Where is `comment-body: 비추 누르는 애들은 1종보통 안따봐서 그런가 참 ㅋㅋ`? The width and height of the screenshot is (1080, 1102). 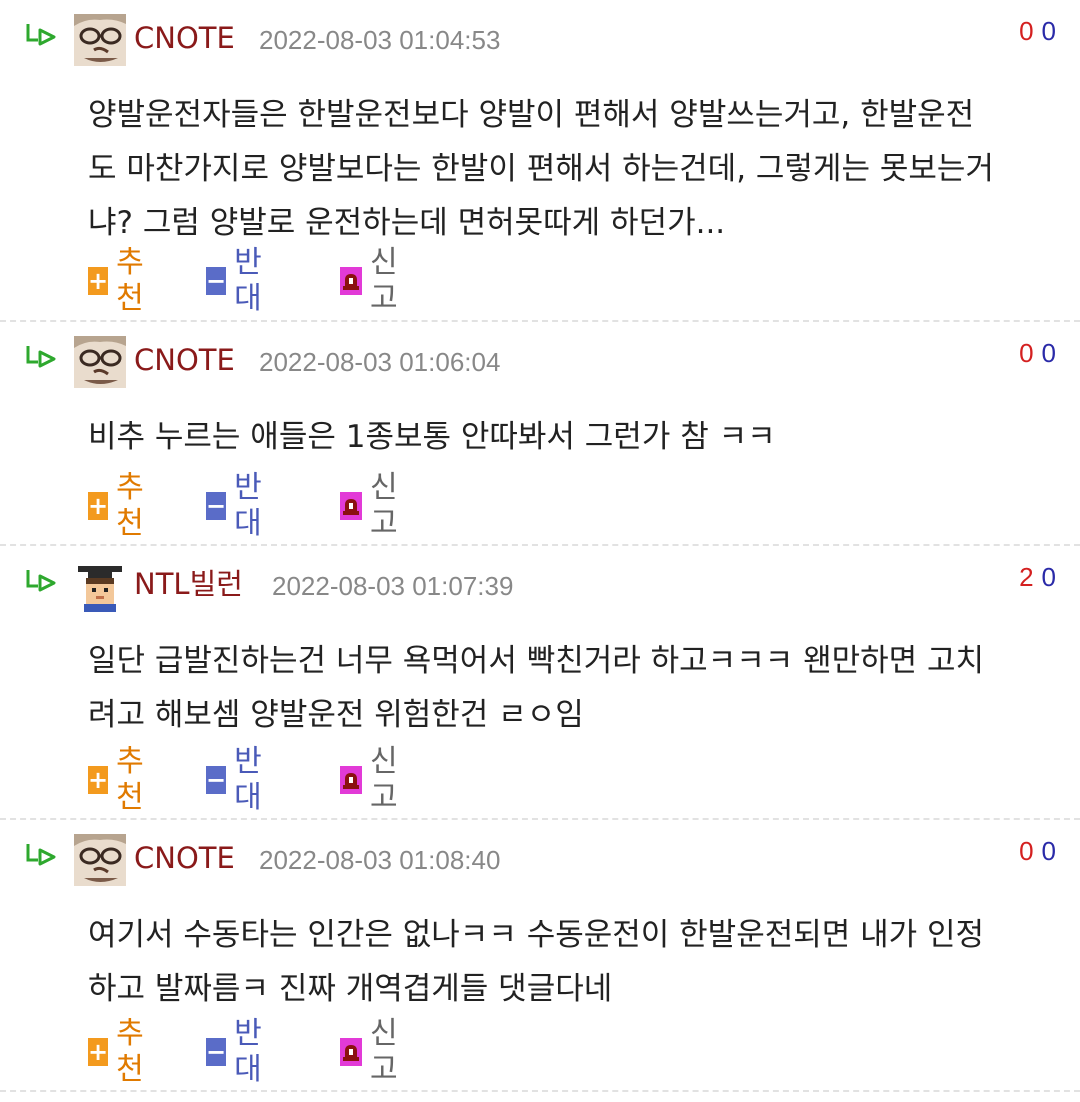 comment-body: 비추 누르는 애들은 1종보통 안따봐서 그런가 참 ㅋㅋ is located at coordinates (571, 437).